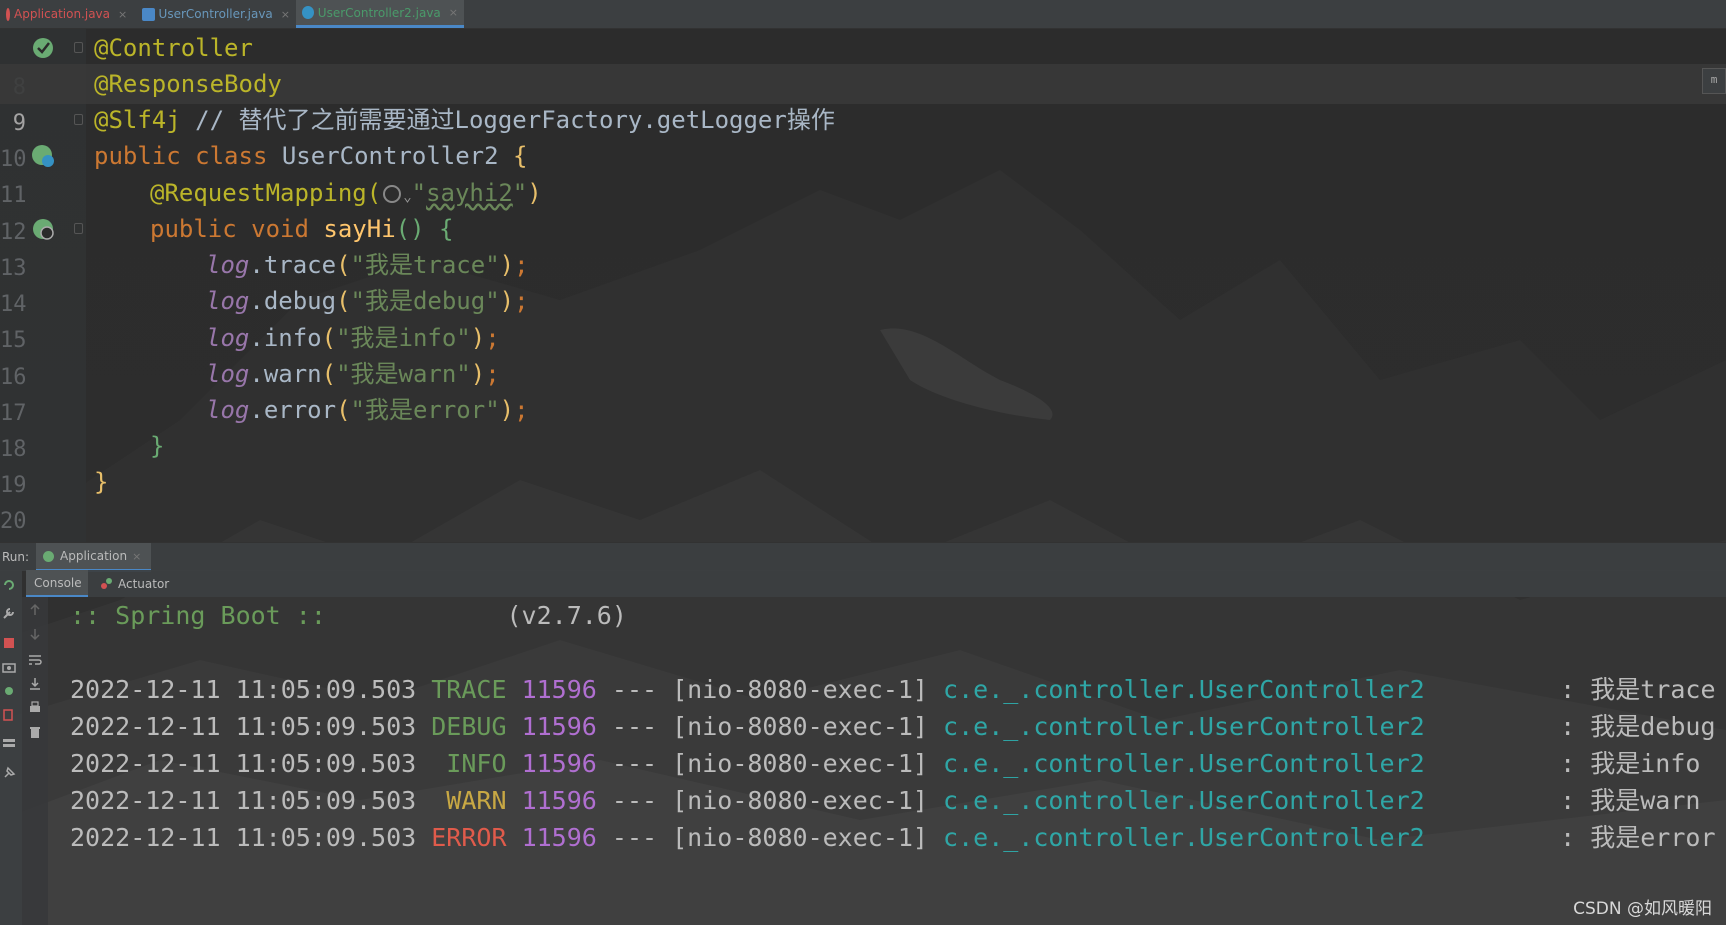 This screenshot has width=1726, height=925. Describe the element at coordinates (94, 557) in the screenshot. I see `run-tab-application: Application ×` at that location.